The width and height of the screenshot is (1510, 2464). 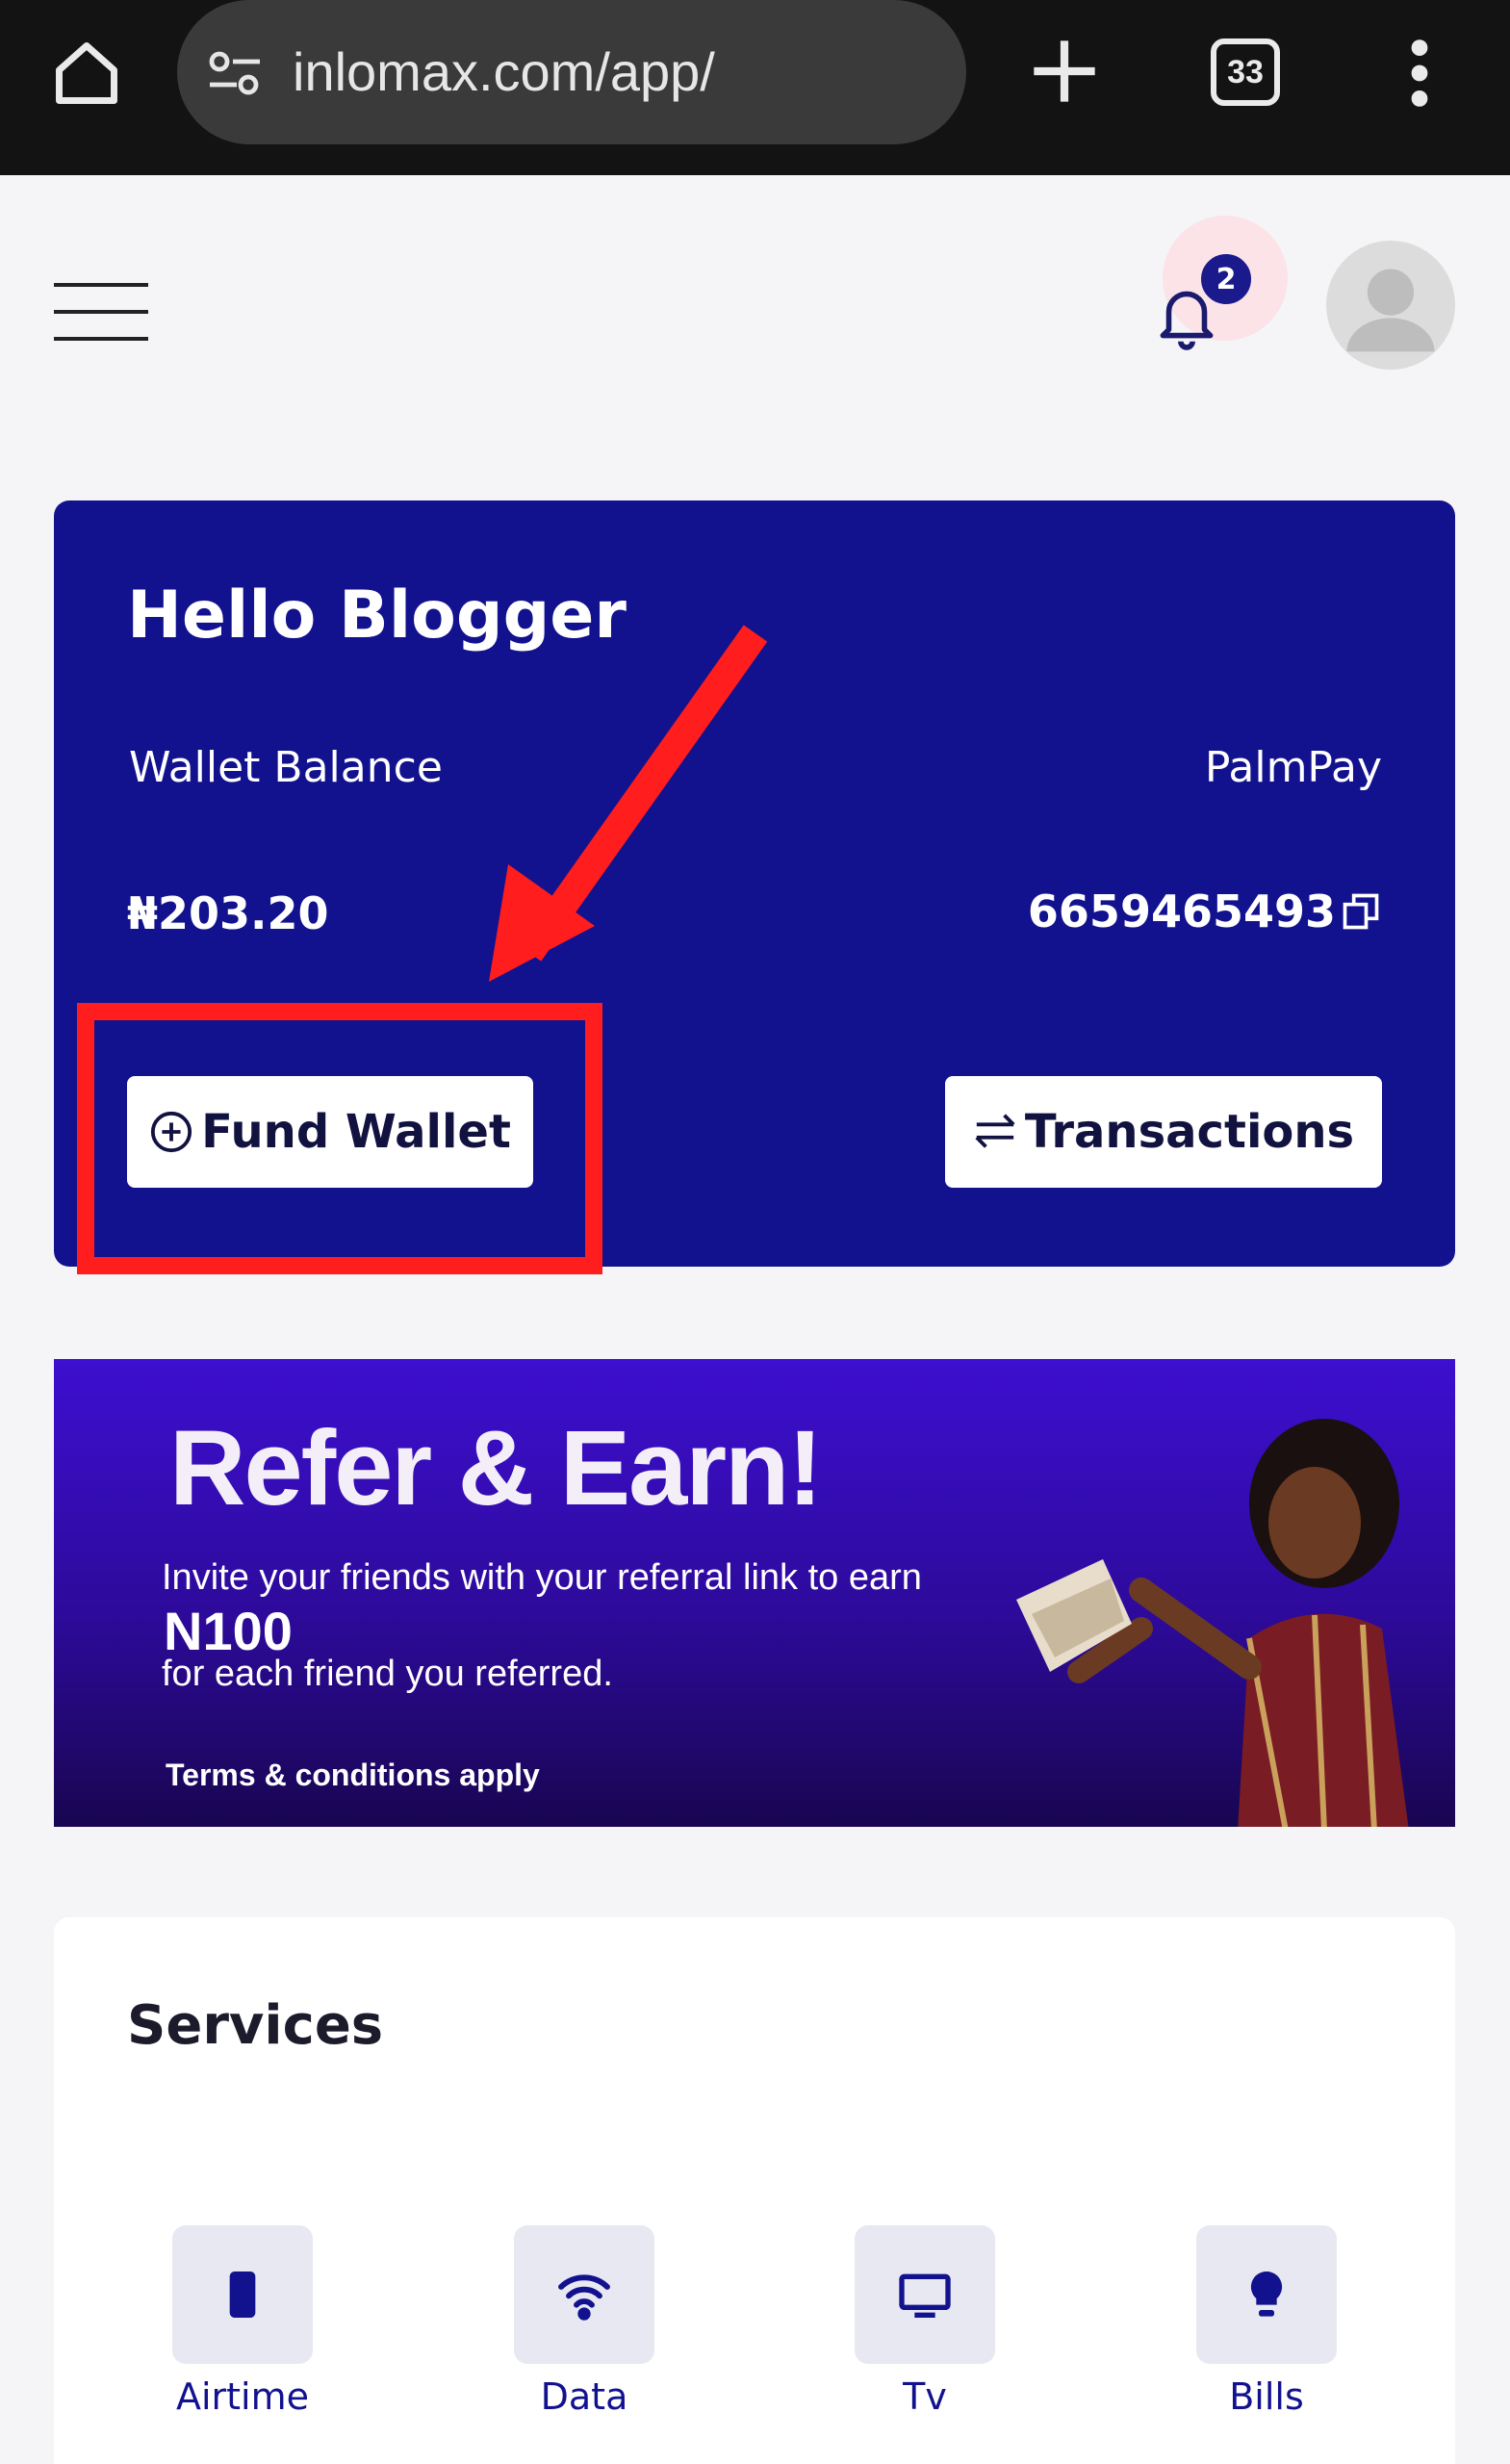 What do you see at coordinates (925, 2396) in the screenshot?
I see `service-label: Tv` at bounding box center [925, 2396].